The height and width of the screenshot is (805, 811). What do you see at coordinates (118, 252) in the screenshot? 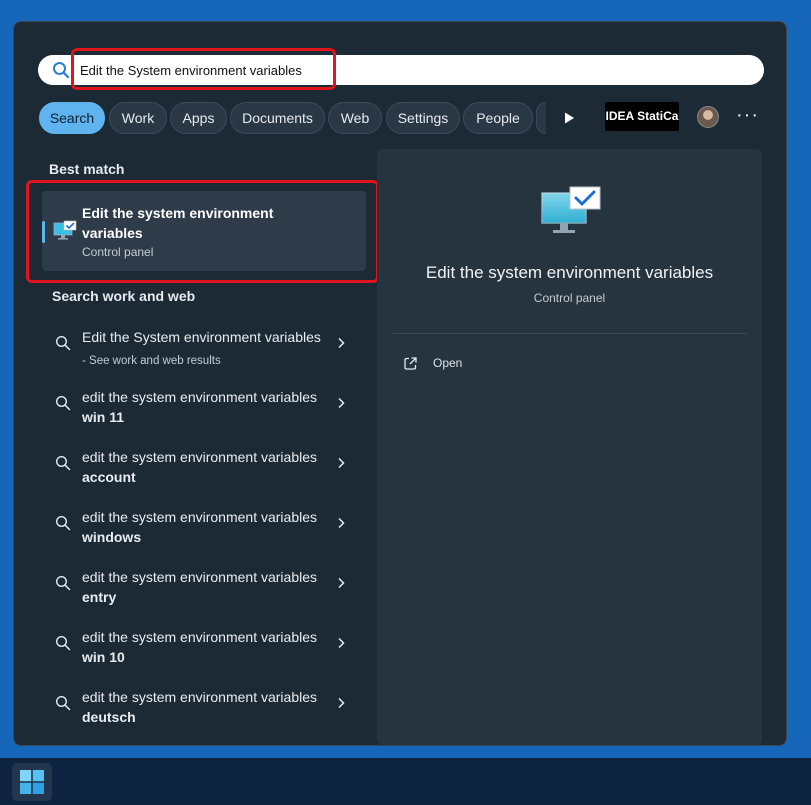
I see `best-match-subtitle: Control panel` at bounding box center [118, 252].